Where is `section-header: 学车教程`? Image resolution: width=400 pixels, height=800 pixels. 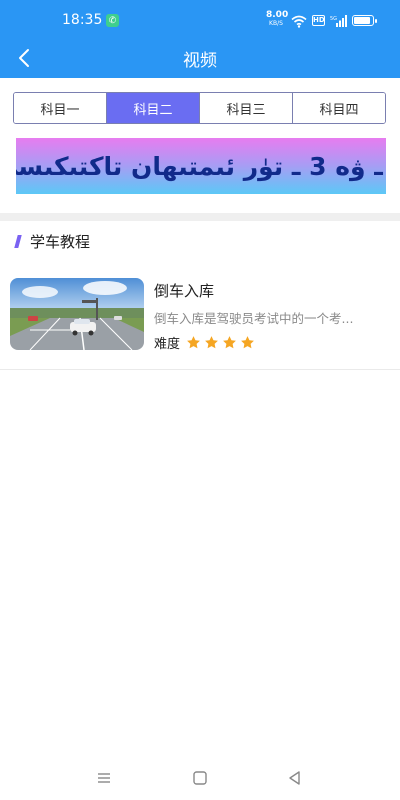 section-header: 学车教程 is located at coordinates (52, 241).